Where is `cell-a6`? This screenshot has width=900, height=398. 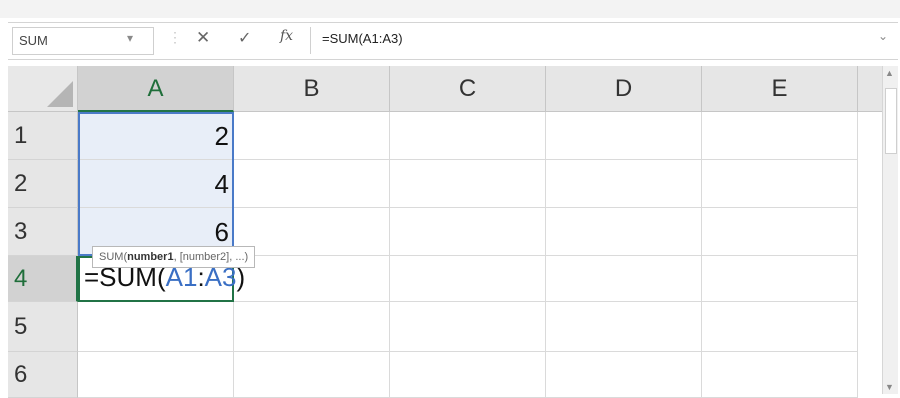 cell-a6 is located at coordinates (156, 375).